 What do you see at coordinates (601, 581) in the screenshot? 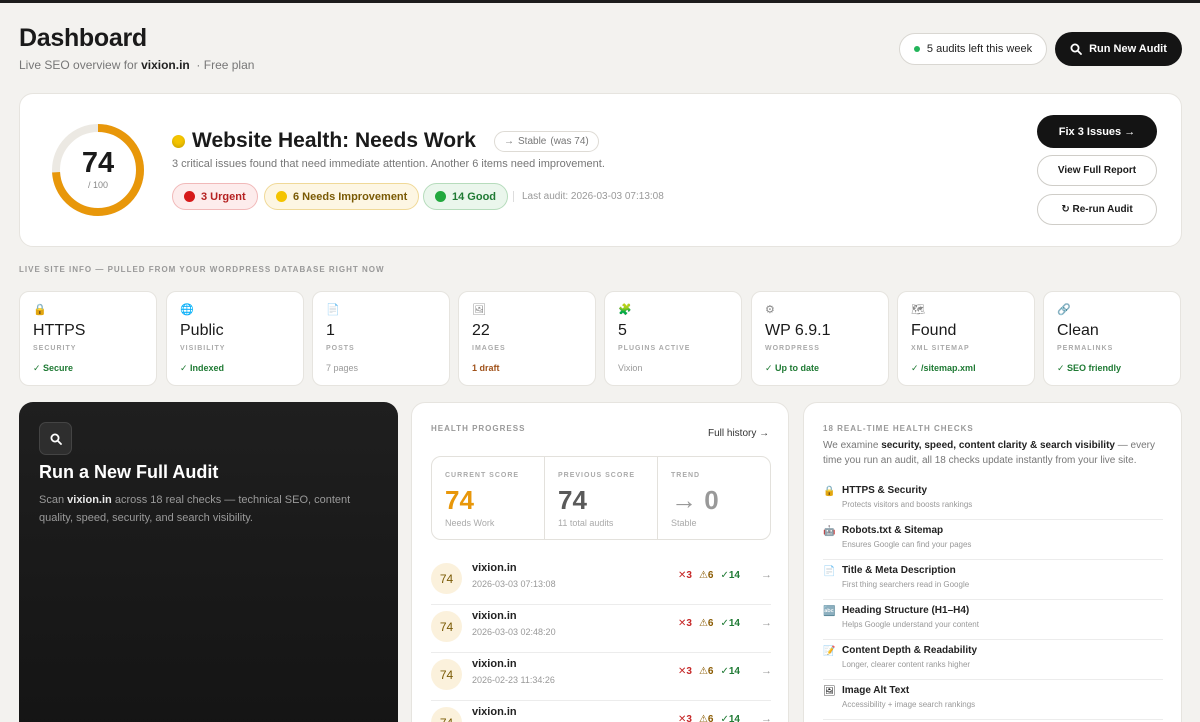
I see `audit-history-row: 74 vixion.in 2026-03-03 07:13:08 ✕3 ⚠6 ✓14 →` at bounding box center [601, 581].